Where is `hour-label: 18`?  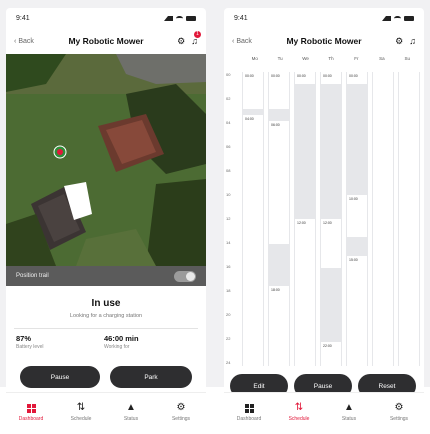 hour-label: 18 is located at coordinates (228, 290).